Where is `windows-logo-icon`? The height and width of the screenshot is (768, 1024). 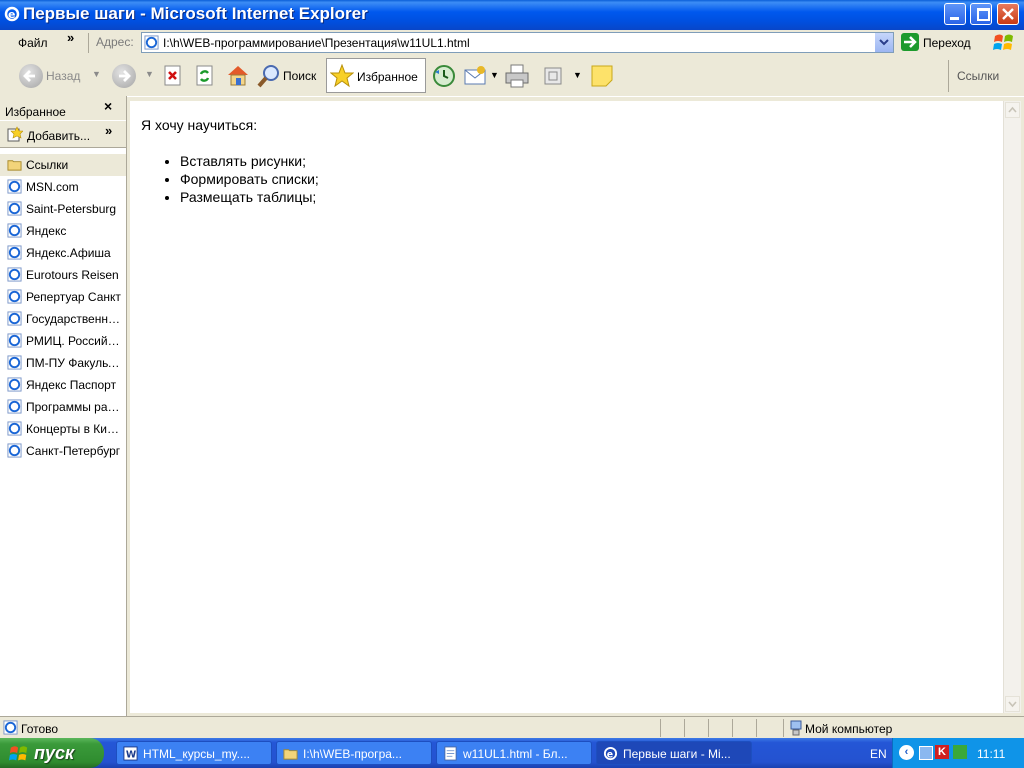
windows-logo-icon is located at coordinates (1003, 42).